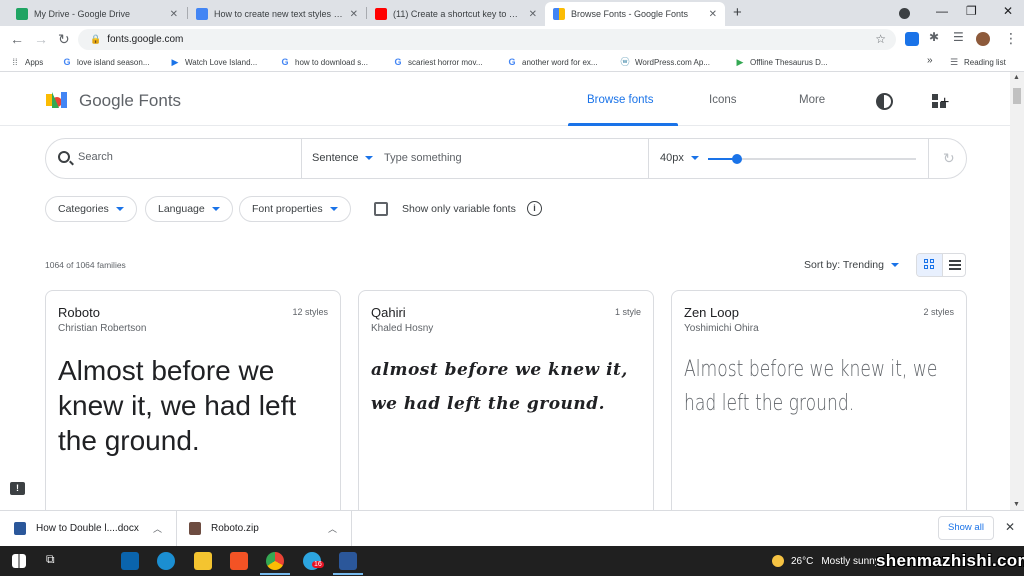 The height and width of the screenshot is (576, 1024). What do you see at coordinates (711, 312) in the screenshot?
I see `font-name: Zen Loop` at bounding box center [711, 312].